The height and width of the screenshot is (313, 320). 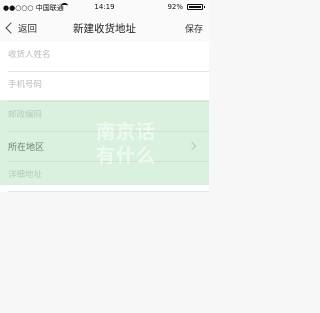 I want to click on postcode-input, so click(x=103, y=115).